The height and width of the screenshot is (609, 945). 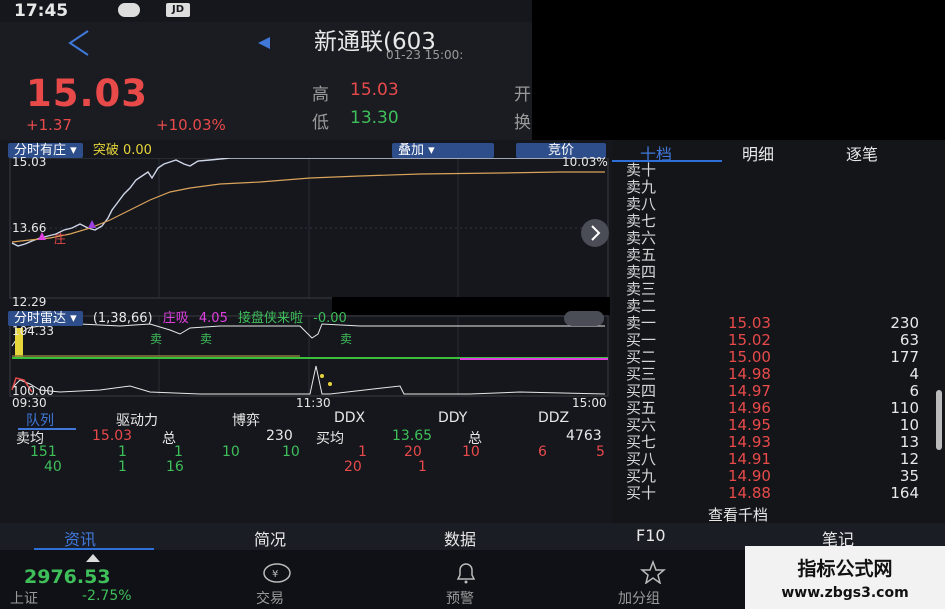 I want to click on ob-price: 15.02, so click(x=749, y=340).